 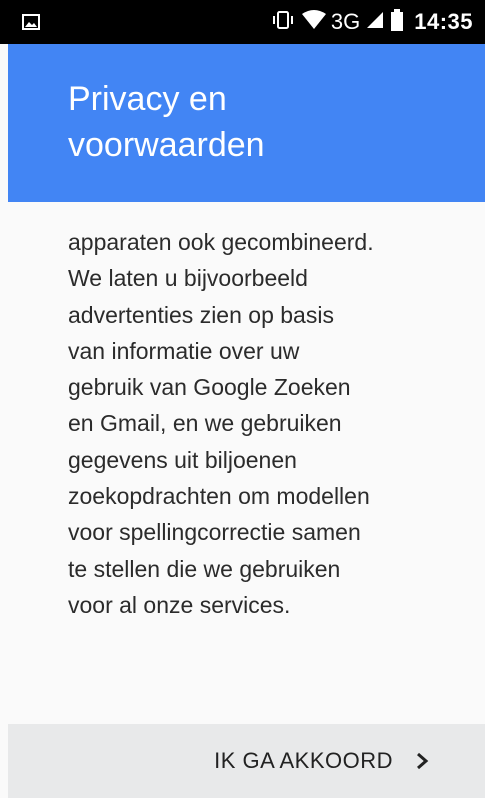 I want to click on image-notification-icon, so click(x=31, y=22).